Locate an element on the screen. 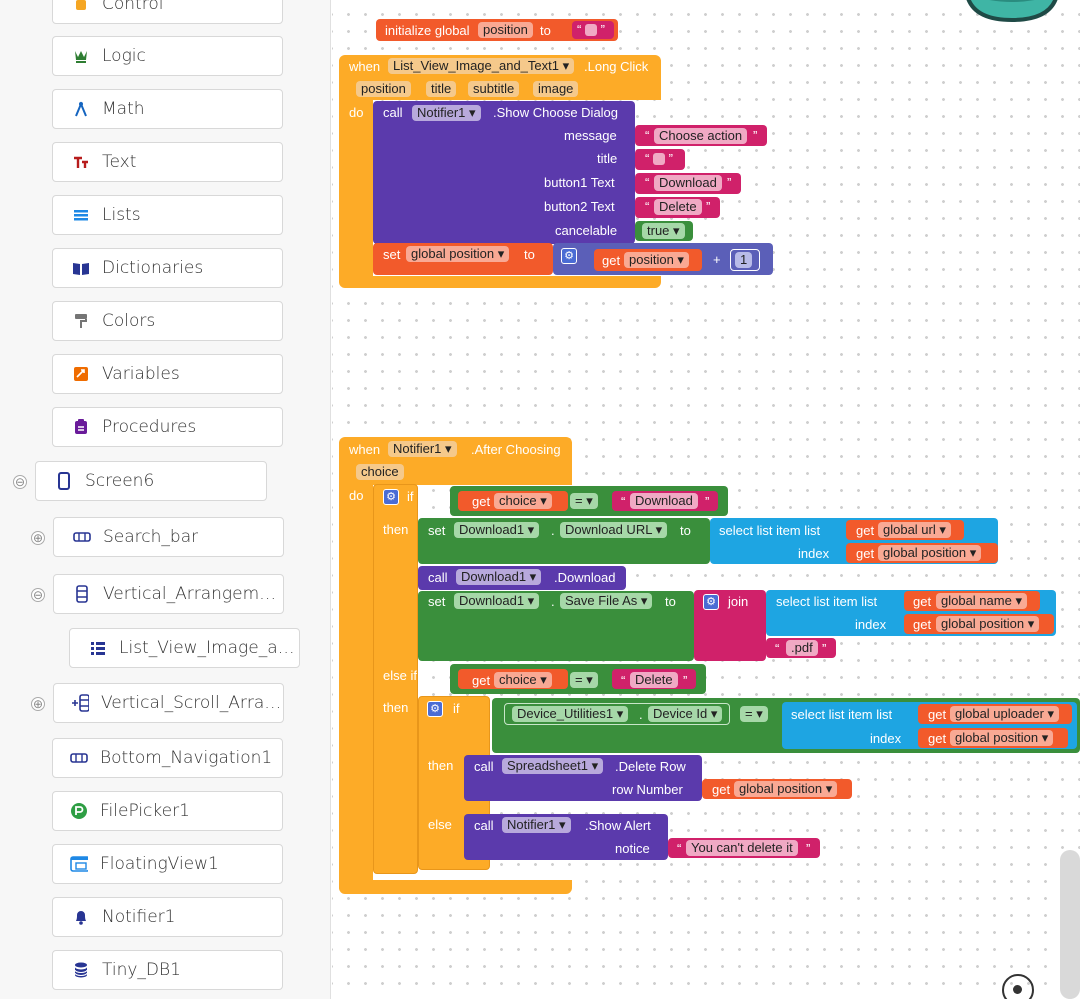 This screenshot has height=999, width=1080. sidebar-item-procedures: Procedures is located at coordinates (167, 427).